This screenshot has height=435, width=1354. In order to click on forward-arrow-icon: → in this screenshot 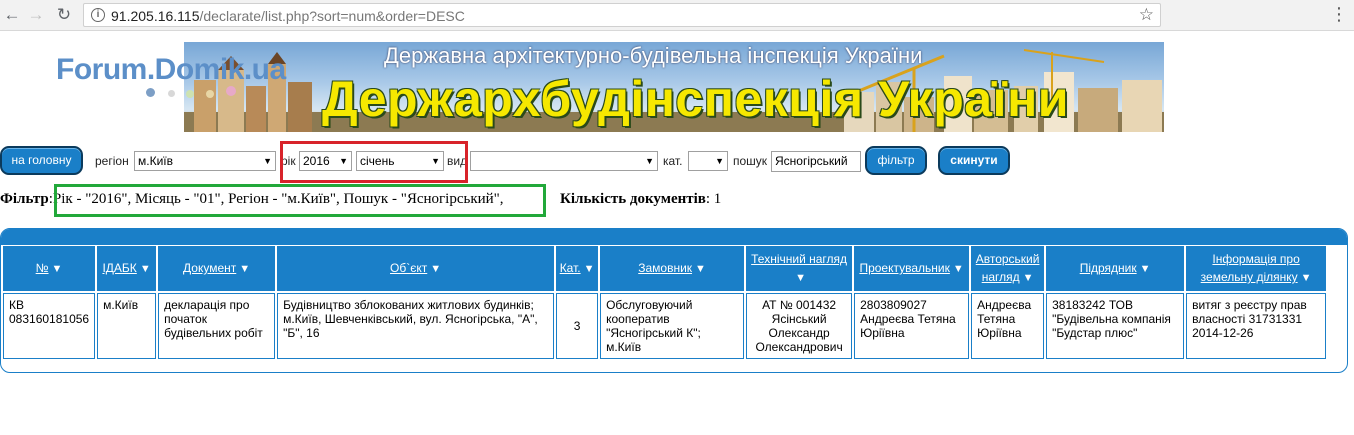, I will do `click(36, 15)`.